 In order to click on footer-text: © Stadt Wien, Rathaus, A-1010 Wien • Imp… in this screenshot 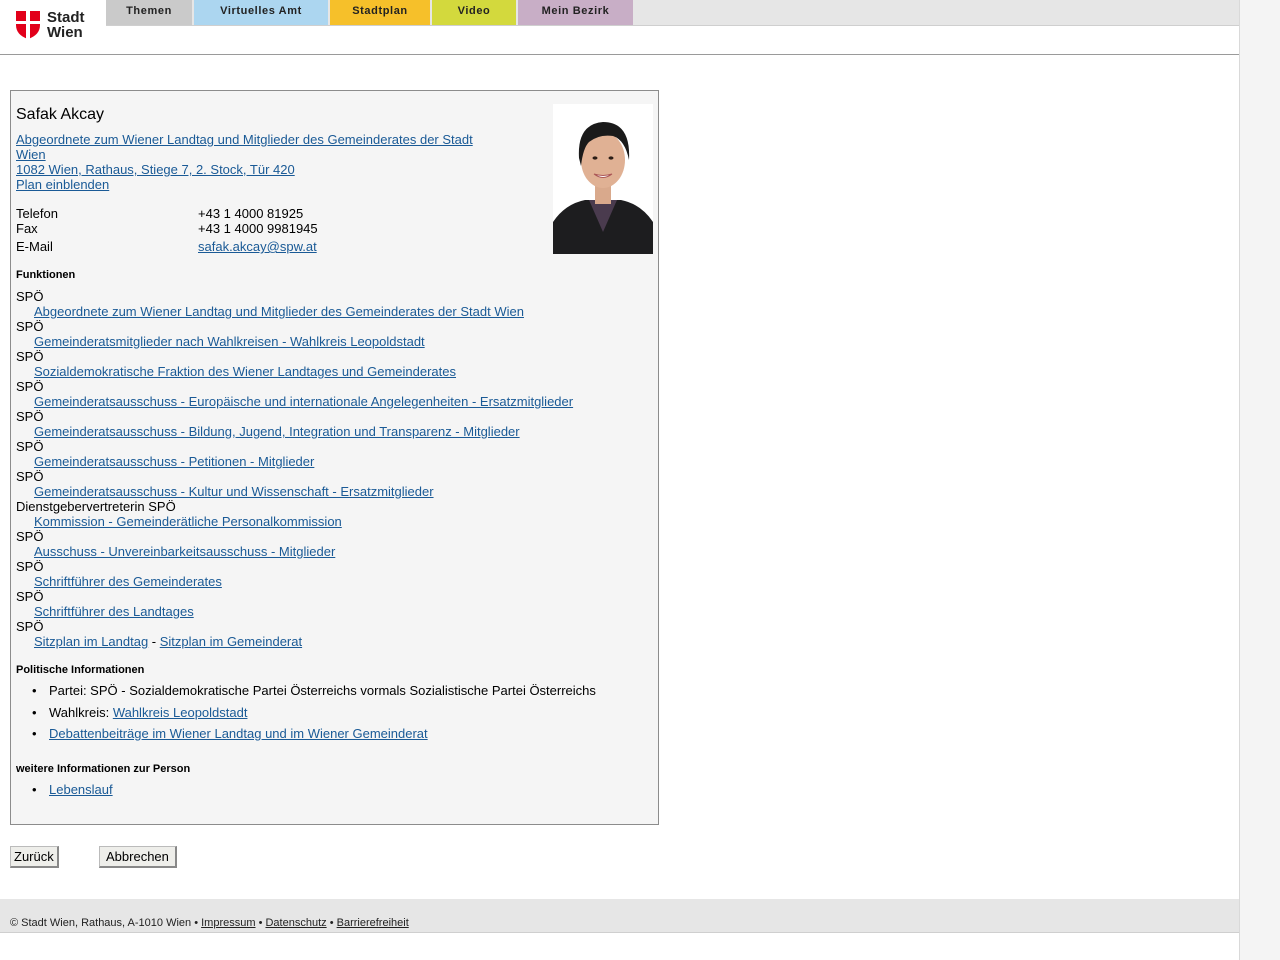, I will do `click(209, 923)`.